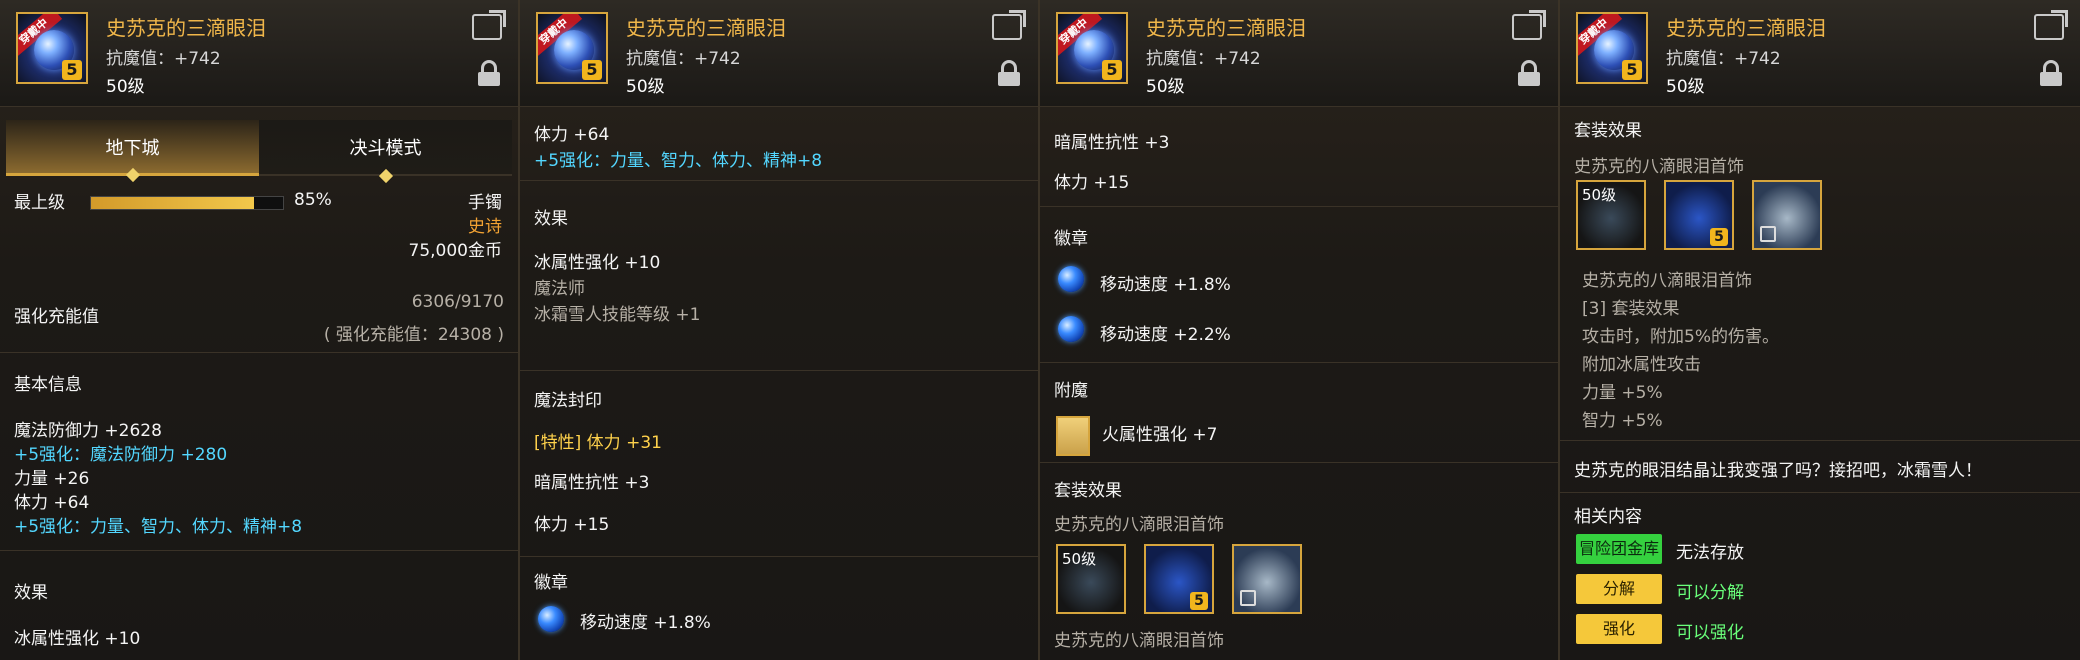  I want to click on tab-duel-label: 决斗模式, so click(385, 148).